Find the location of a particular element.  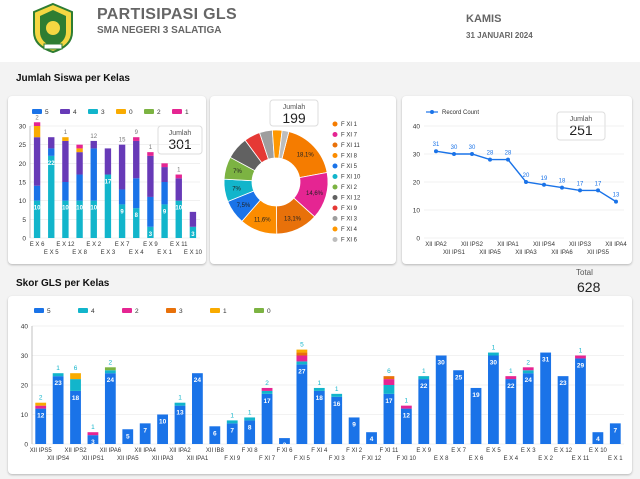

x-tick-label: XII IB8 is located at coordinates (215, 451).